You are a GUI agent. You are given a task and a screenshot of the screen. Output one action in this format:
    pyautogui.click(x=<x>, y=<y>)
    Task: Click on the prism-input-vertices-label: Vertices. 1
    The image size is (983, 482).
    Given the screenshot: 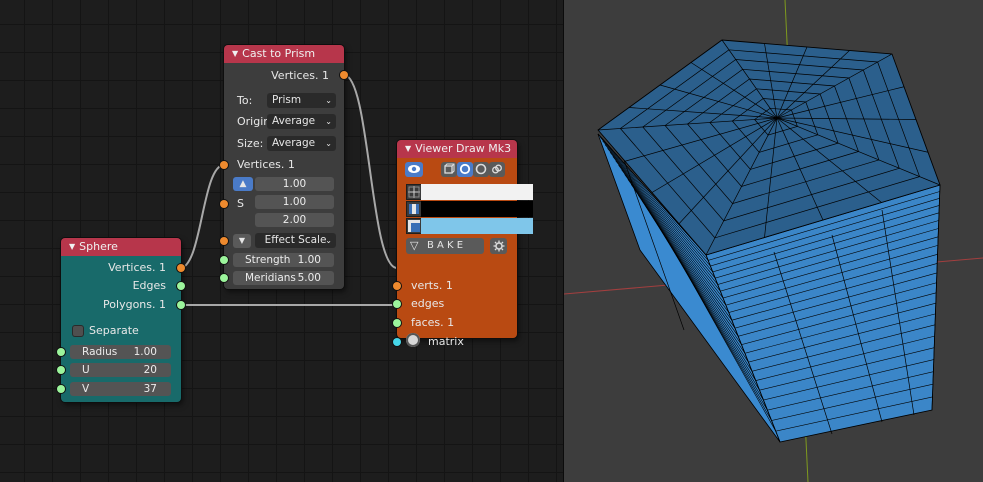 What is the action you would take?
    pyautogui.click(x=266, y=164)
    